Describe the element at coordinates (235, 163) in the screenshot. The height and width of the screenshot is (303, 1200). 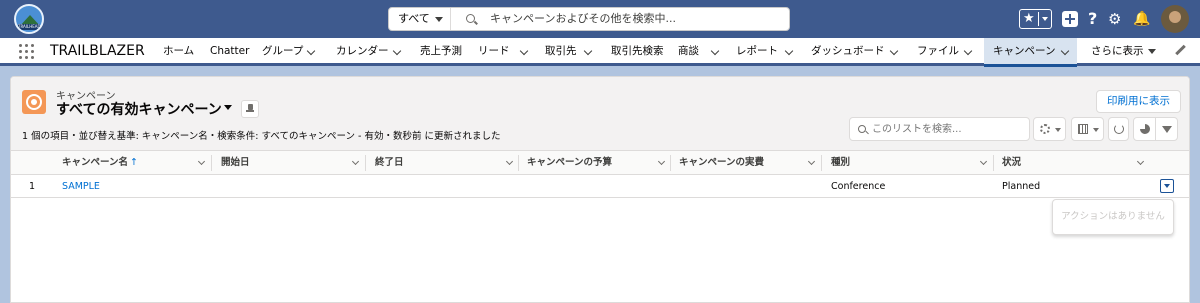
I see `column-header-start-date: 開始日` at that location.